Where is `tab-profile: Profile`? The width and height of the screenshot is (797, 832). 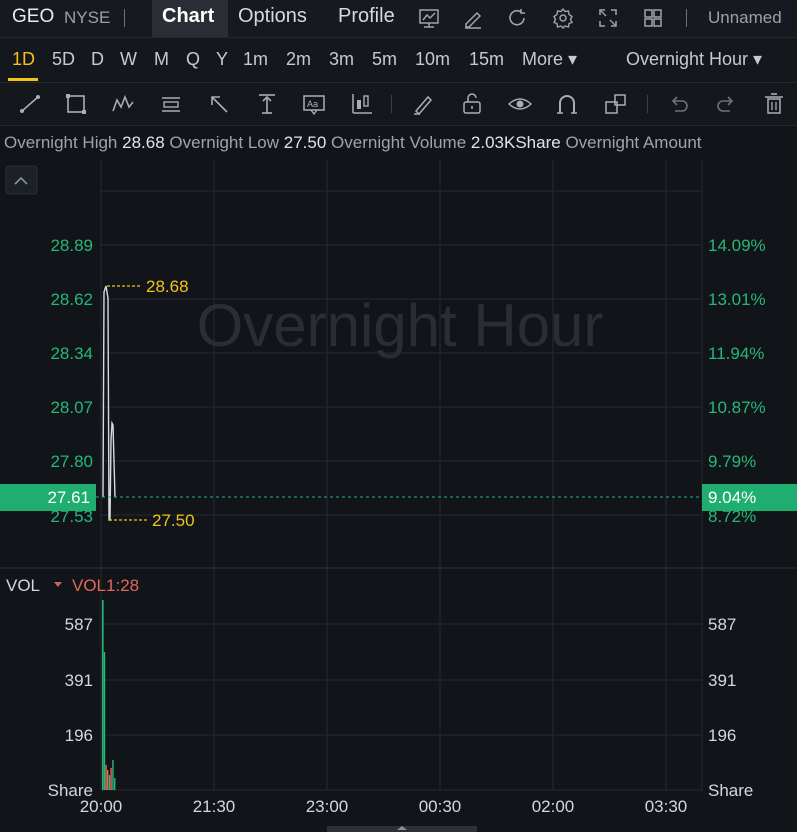 tab-profile: Profile is located at coordinates (366, 16).